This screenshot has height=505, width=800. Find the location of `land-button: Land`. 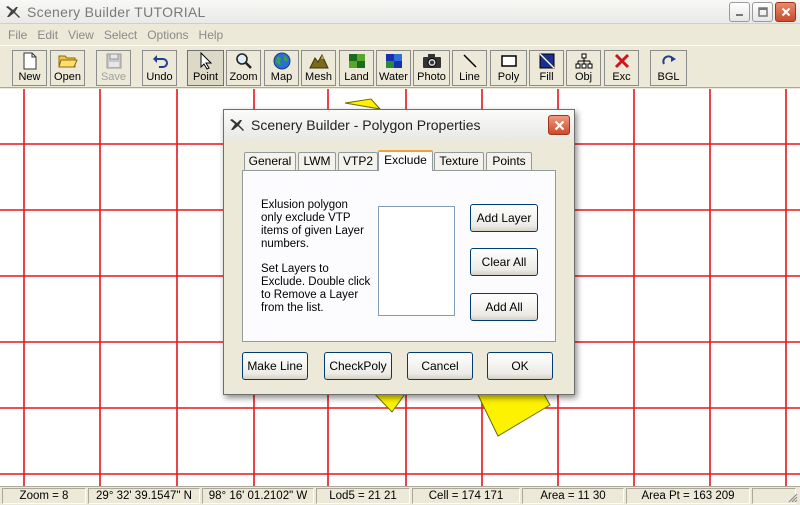

land-button: Land is located at coordinates (356, 68).